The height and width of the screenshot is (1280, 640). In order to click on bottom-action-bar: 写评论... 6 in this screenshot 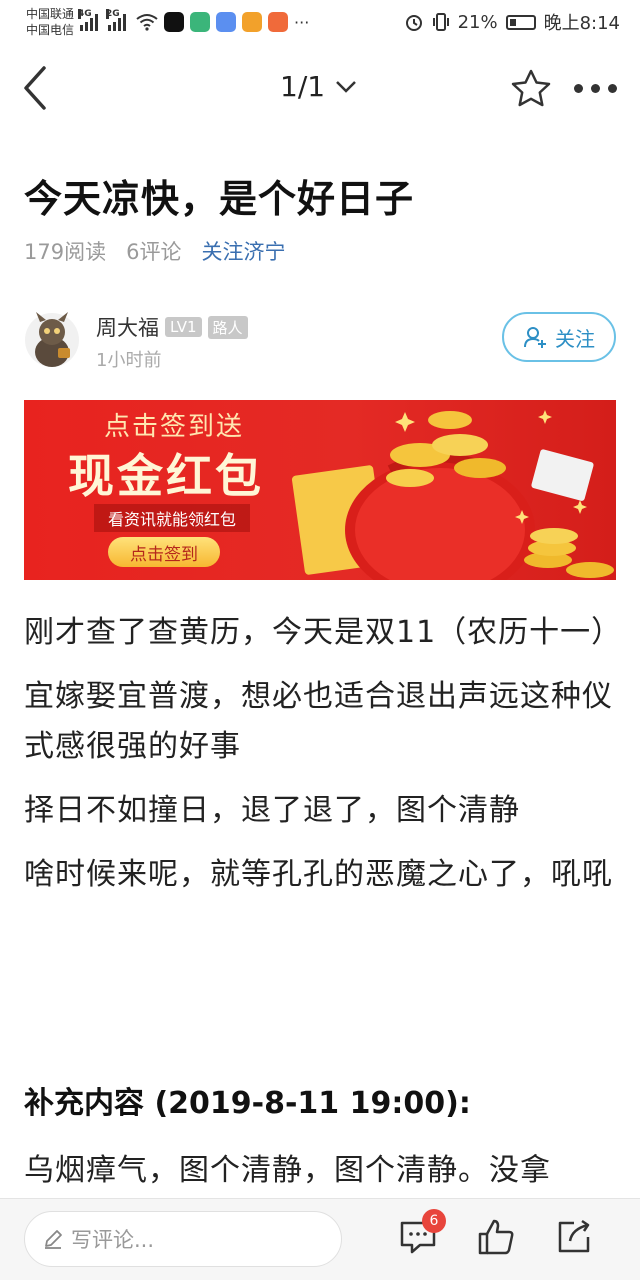, I will do `click(320, 1239)`.